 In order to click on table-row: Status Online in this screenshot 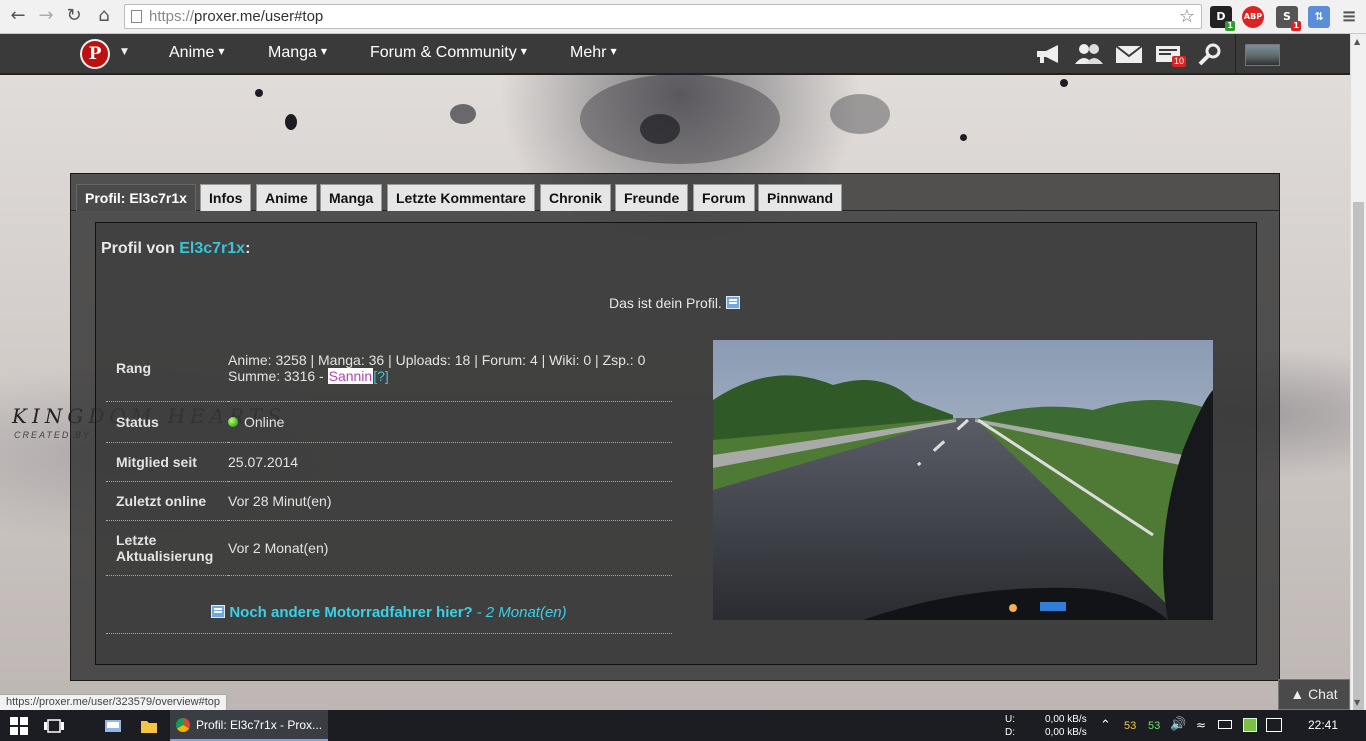, I will do `click(389, 422)`.